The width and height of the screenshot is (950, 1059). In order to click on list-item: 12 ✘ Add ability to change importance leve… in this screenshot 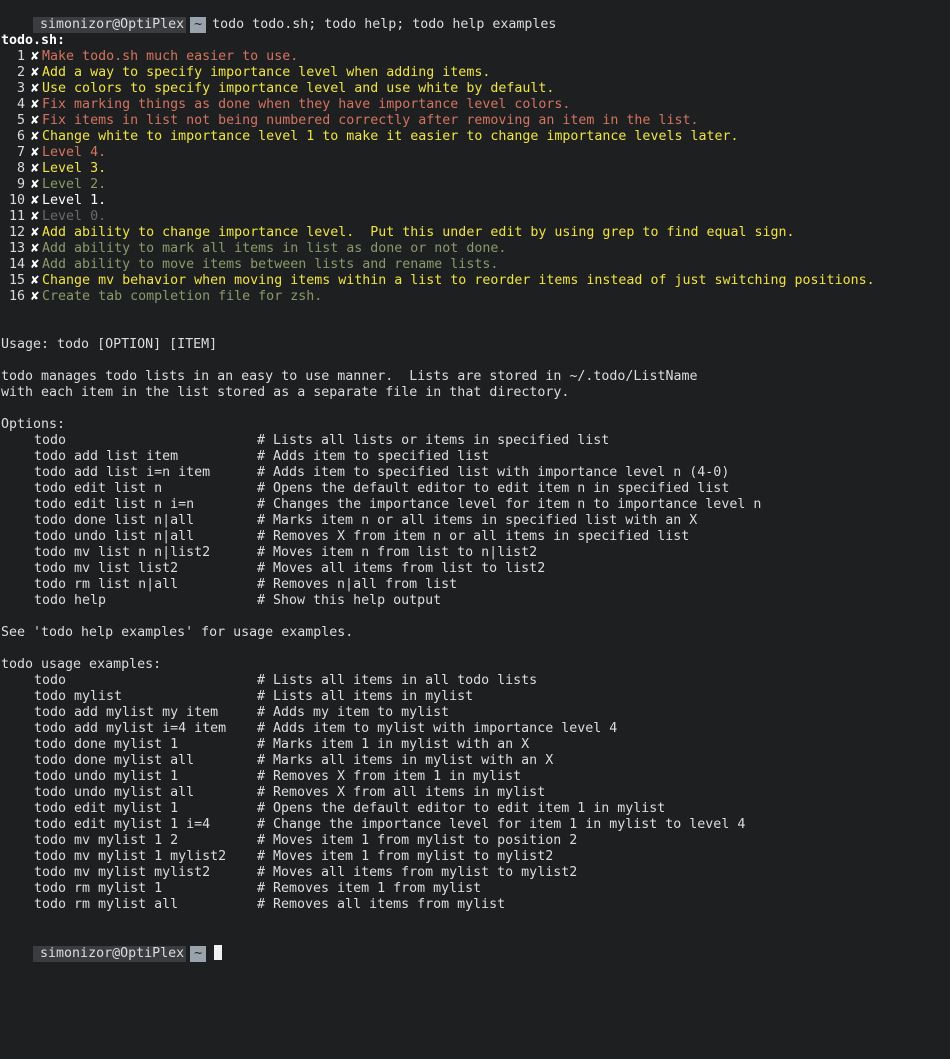, I will do `click(398, 233)`.